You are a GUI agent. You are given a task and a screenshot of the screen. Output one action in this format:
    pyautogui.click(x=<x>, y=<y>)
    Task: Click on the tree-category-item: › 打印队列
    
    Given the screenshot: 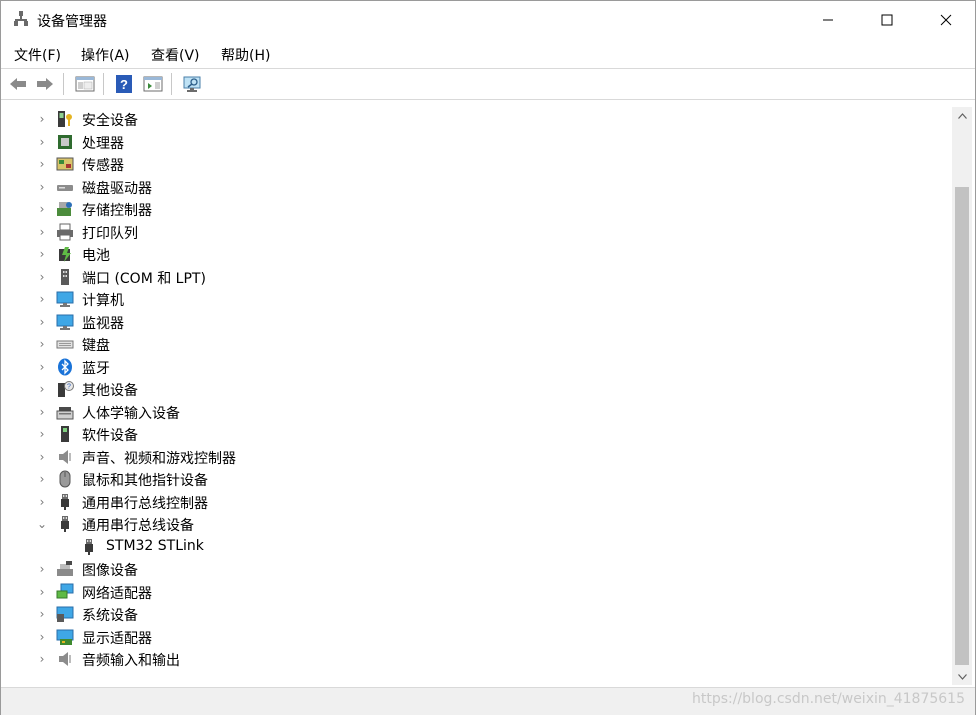 What is the action you would take?
    pyautogui.click(x=473, y=232)
    